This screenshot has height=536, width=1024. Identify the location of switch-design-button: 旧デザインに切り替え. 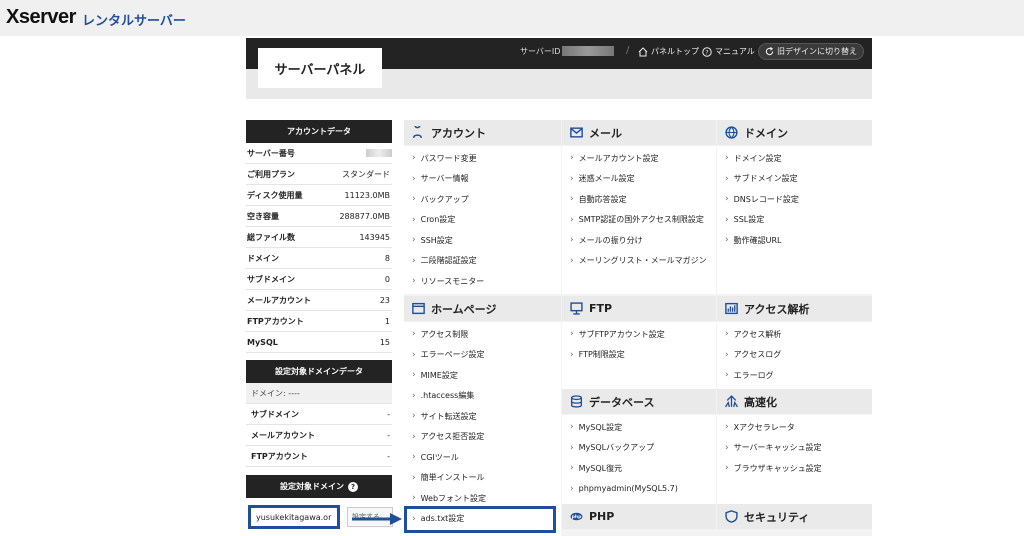
(811, 51).